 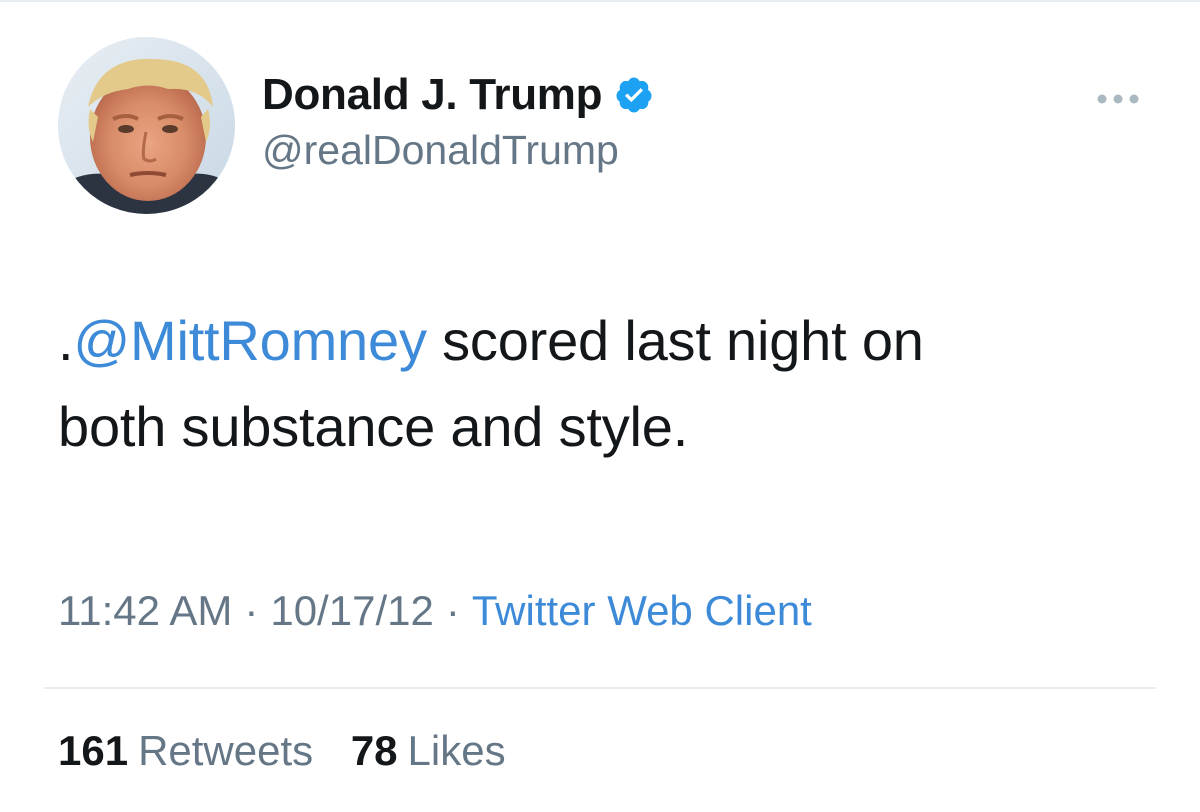 What do you see at coordinates (145, 610) in the screenshot?
I see `tweet-time: 11:42 AM` at bounding box center [145, 610].